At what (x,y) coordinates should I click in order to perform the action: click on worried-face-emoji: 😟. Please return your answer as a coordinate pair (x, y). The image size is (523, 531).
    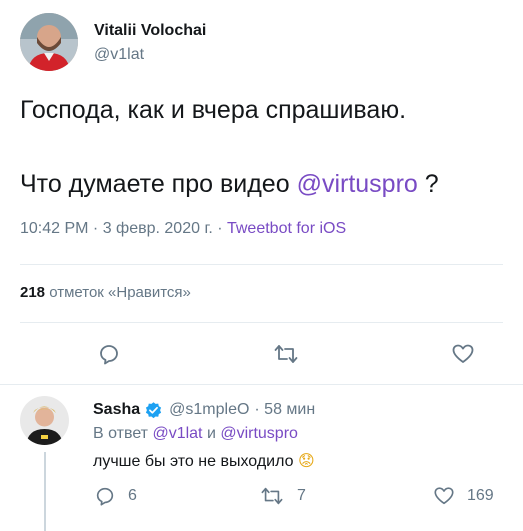
    Looking at the image, I should click on (306, 460).